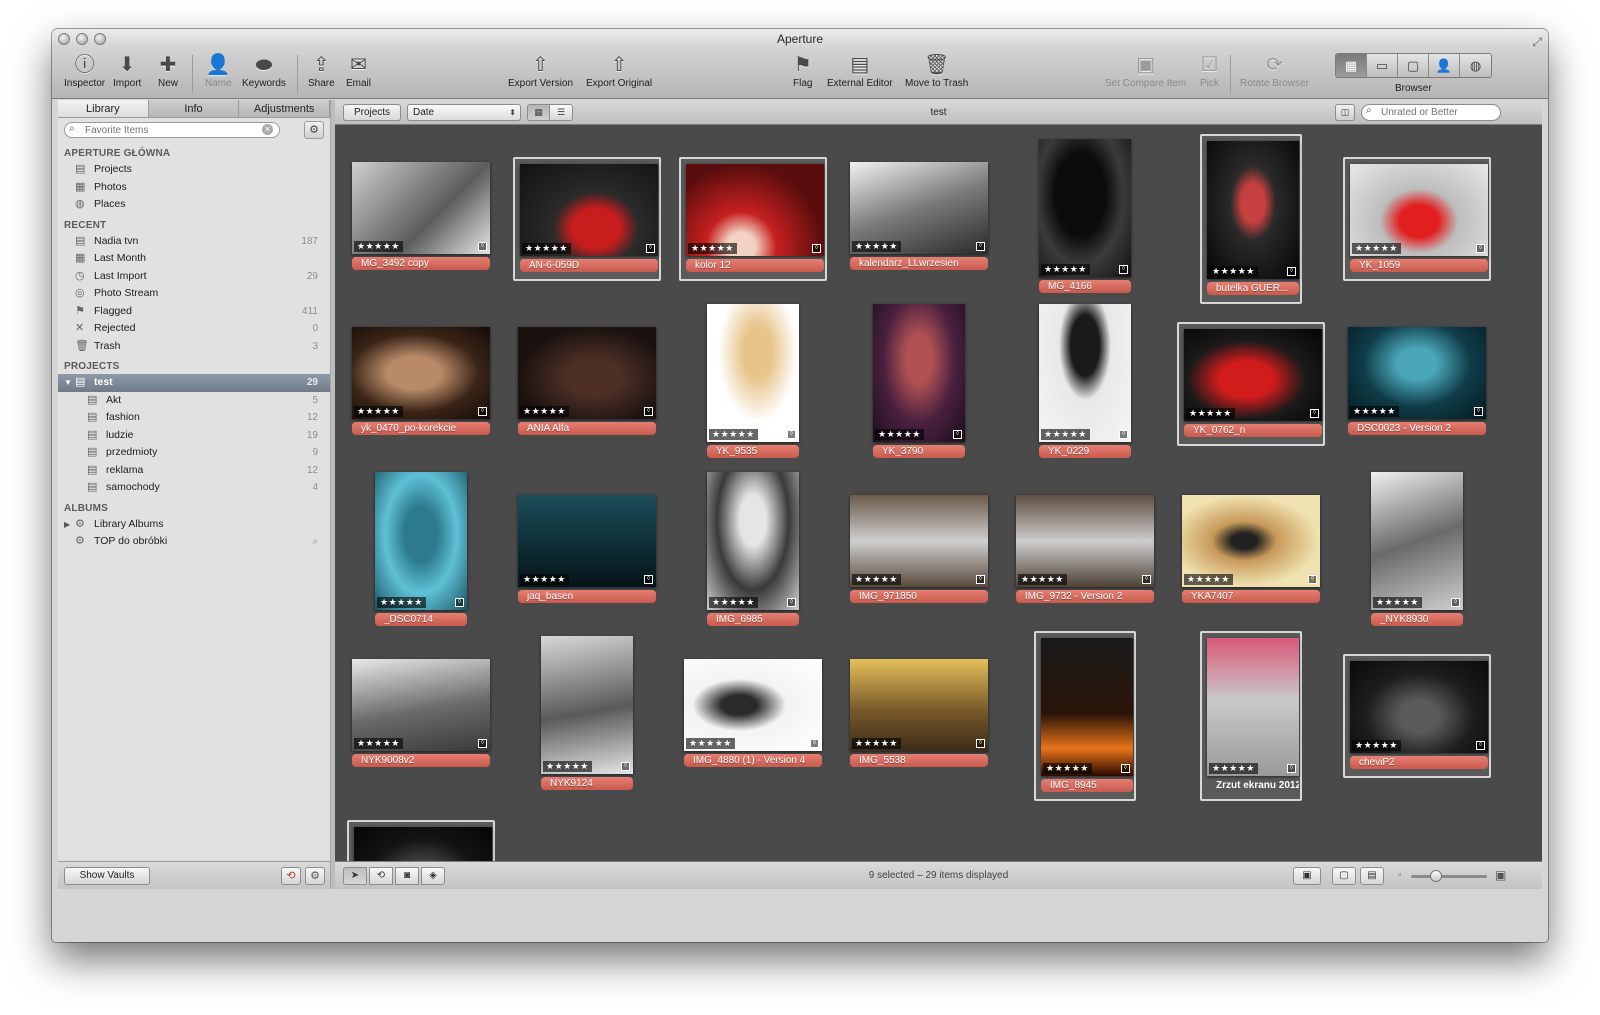 The width and height of the screenshot is (1600, 1015). What do you see at coordinates (587, 552) in the screenshot?
I see `thumbnail-item: ★★★★★ ◊ jaq_basen` at bounding box center [587, 552].